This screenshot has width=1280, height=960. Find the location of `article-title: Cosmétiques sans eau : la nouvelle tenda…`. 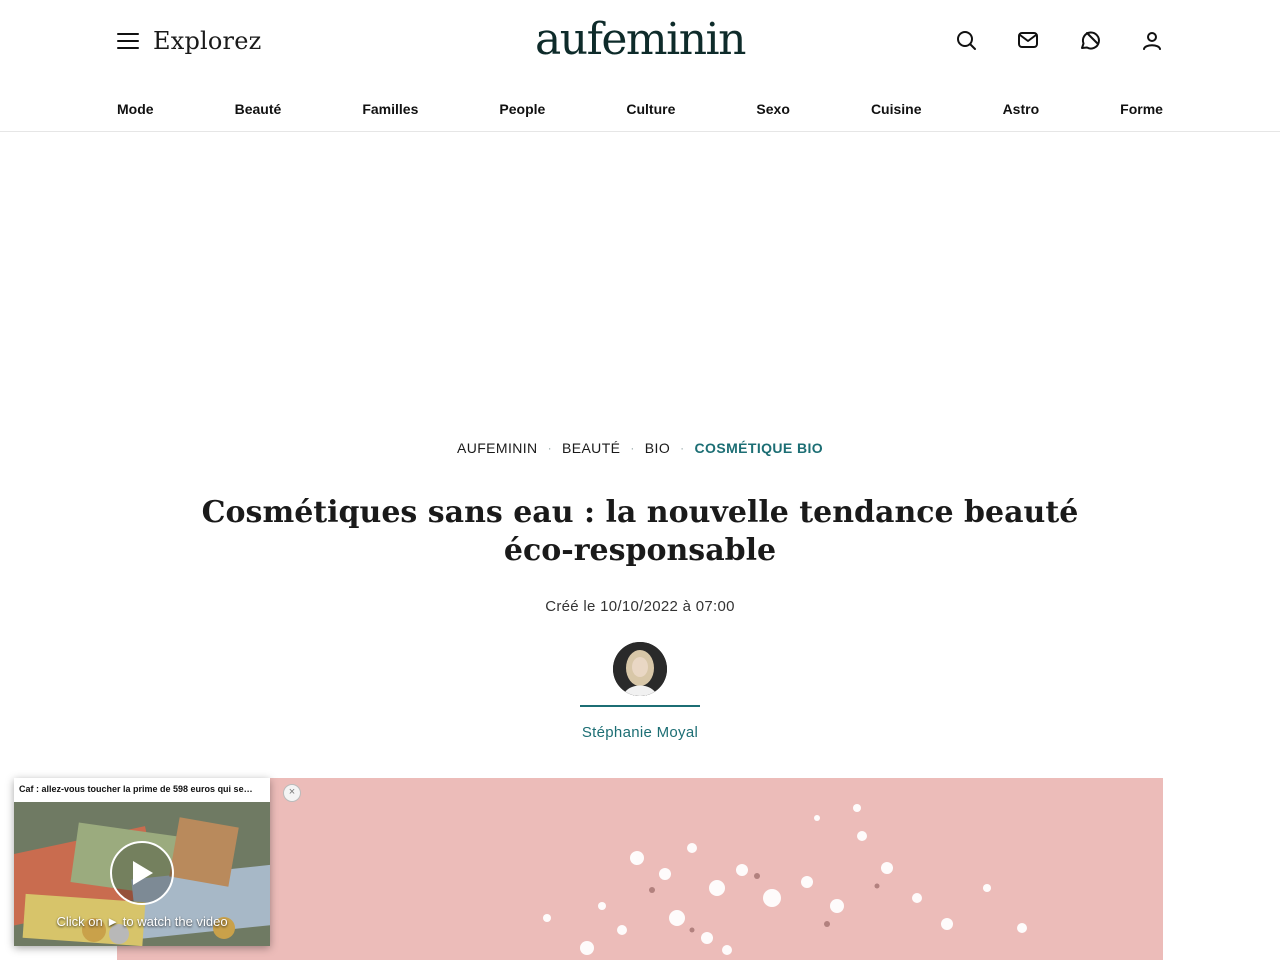

article-title: Cosmétiques sans eau : la nouvelle tenda… is located at coordinates (640, 531).